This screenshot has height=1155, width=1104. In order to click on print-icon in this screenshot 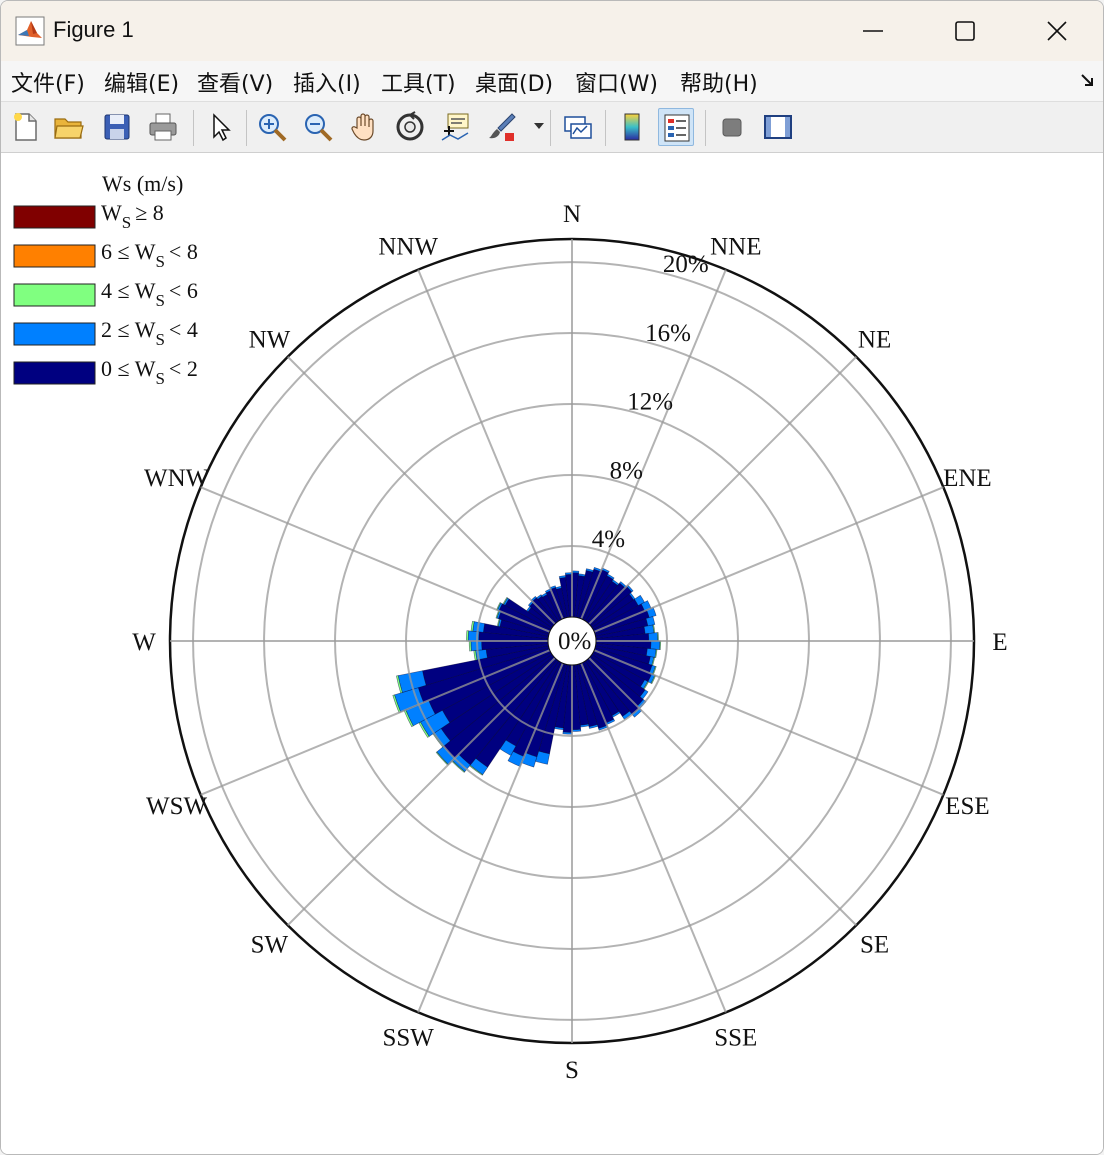, I will do `click(163, 127)`.